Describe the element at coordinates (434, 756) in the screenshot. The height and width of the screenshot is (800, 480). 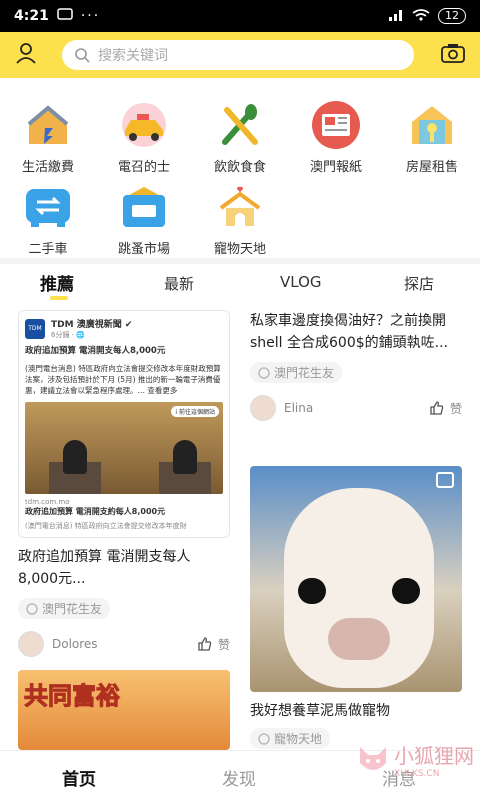
I see `watermark-text: 小狐狸网` at that location.